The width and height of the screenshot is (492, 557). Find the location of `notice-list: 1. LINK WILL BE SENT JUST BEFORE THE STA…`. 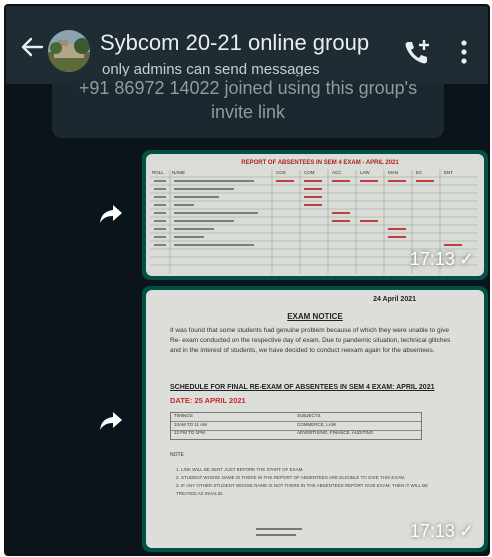

notice-list: 1. LINK WILL BE SENT JUST BEFORE THE STA… is located at coordinates (306, 482).